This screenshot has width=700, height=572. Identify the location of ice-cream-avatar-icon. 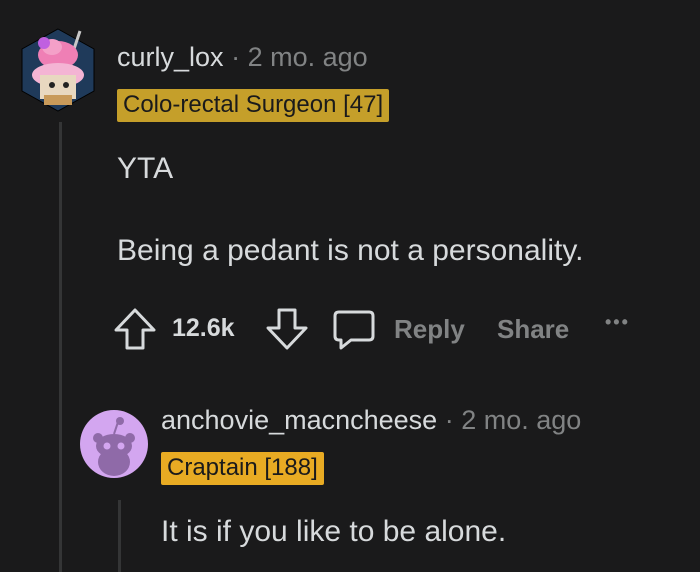
(58, 70).